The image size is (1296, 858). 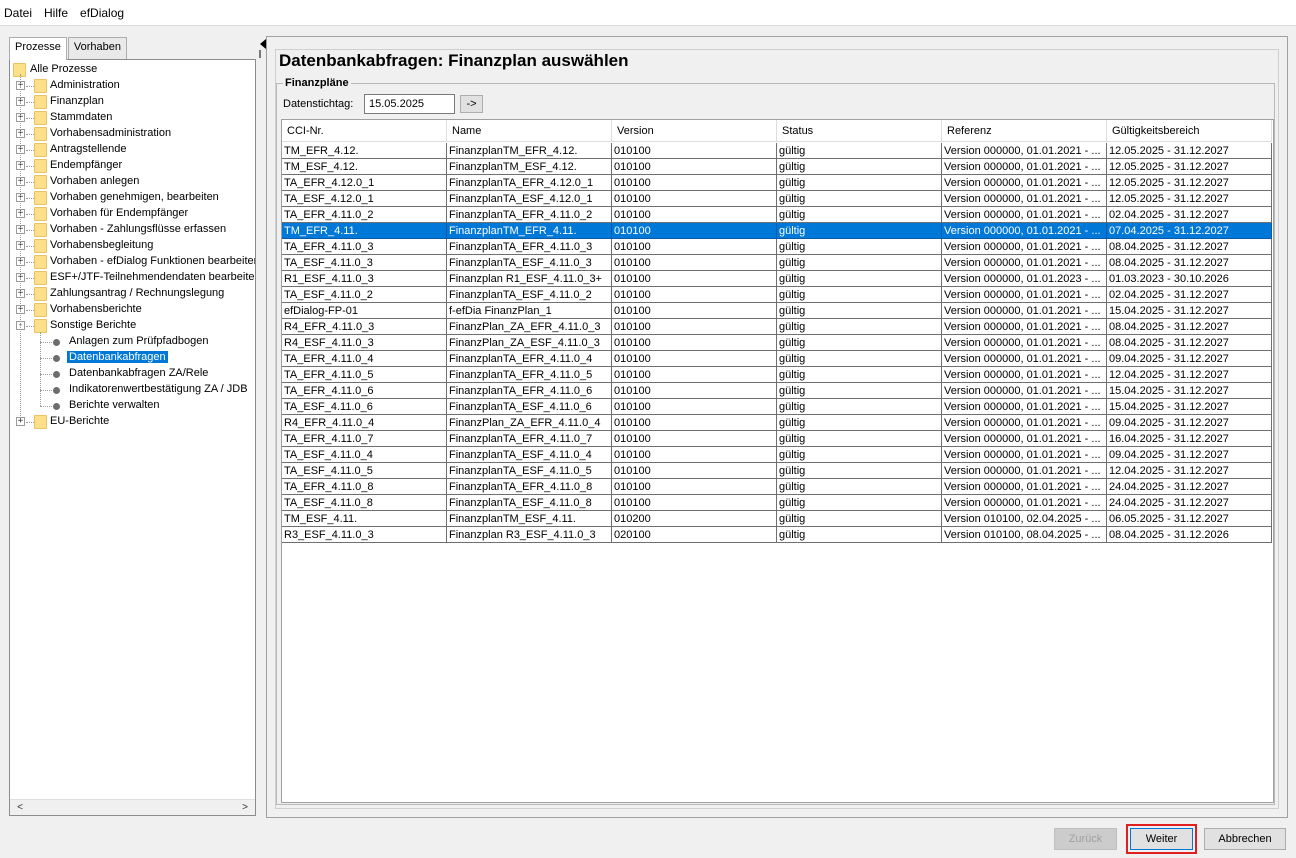 What do you see at coordinates (529, 131) in the screenshot?
I see `column-header: Name` at bounding box center [529, 131].